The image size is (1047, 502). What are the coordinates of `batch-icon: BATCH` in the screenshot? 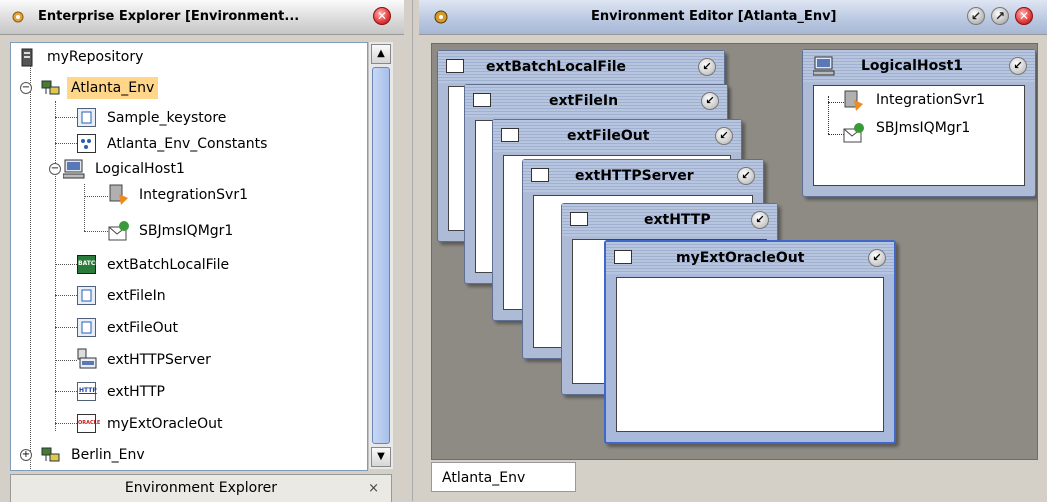 It's located at (88, 264).